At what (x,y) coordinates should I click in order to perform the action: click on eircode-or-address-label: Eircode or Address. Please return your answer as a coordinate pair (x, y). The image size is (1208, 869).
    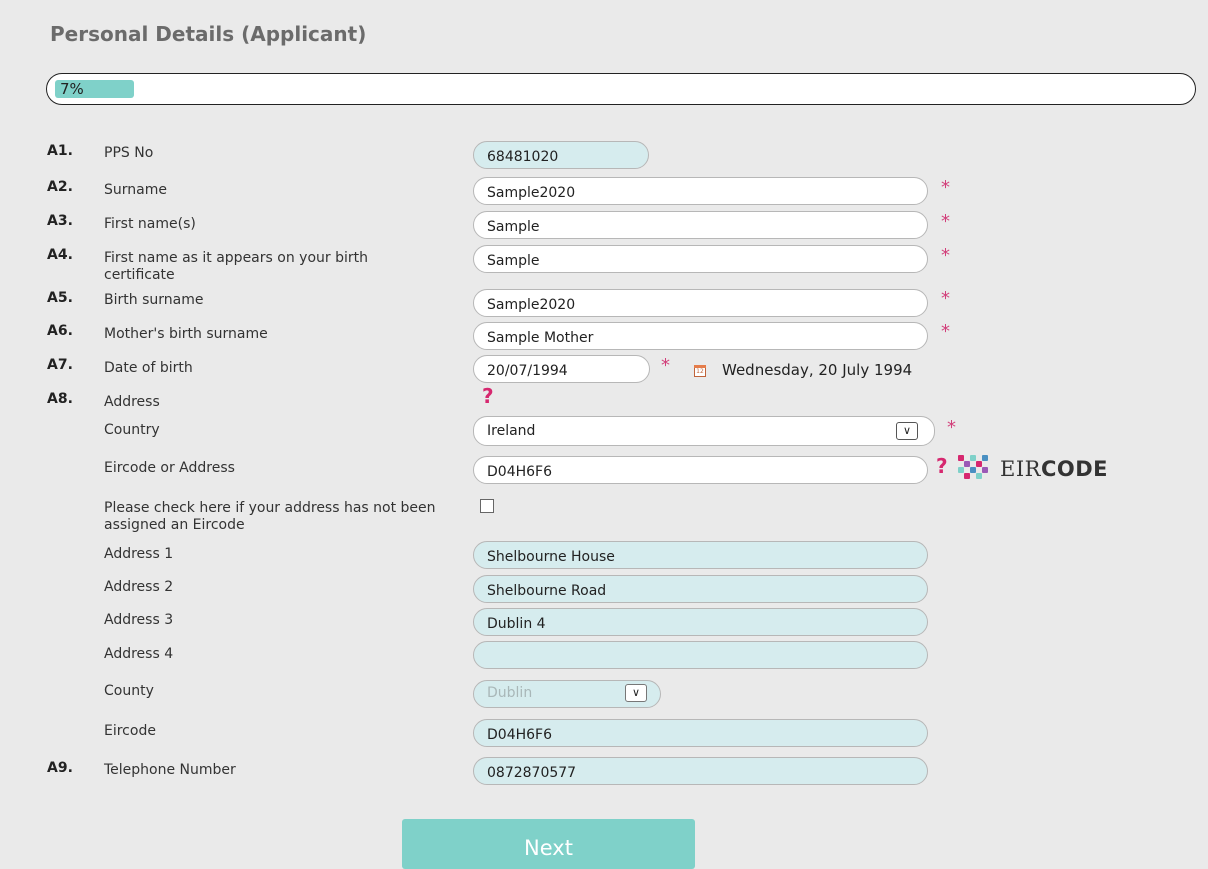
    Looking at the image, I should click on (169, 468).